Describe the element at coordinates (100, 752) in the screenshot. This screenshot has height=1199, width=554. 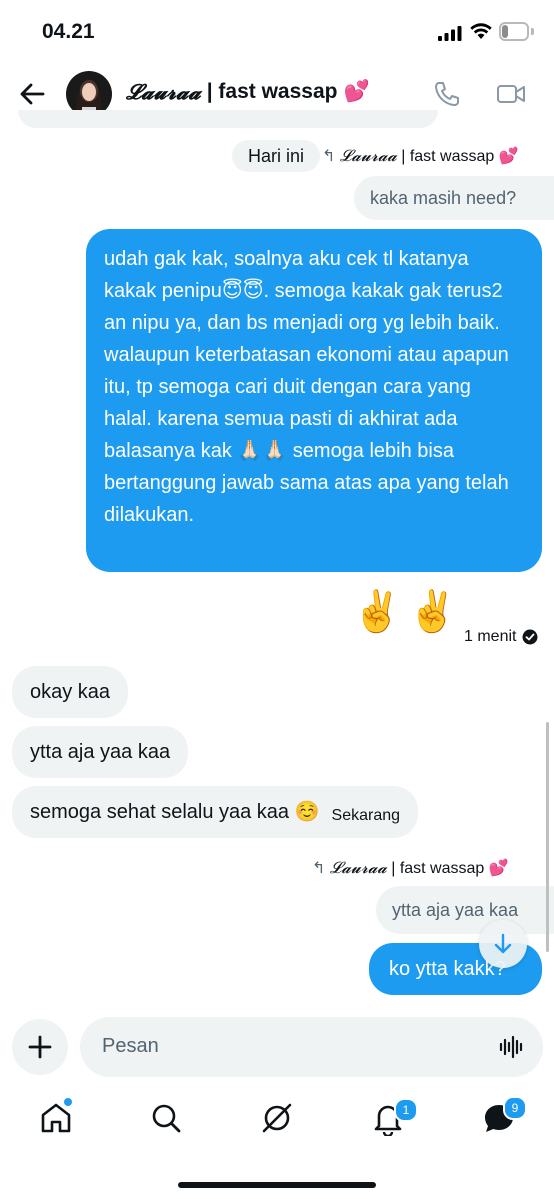
I see `received-message-bubble: ytta aja yaa kaa` at that location.